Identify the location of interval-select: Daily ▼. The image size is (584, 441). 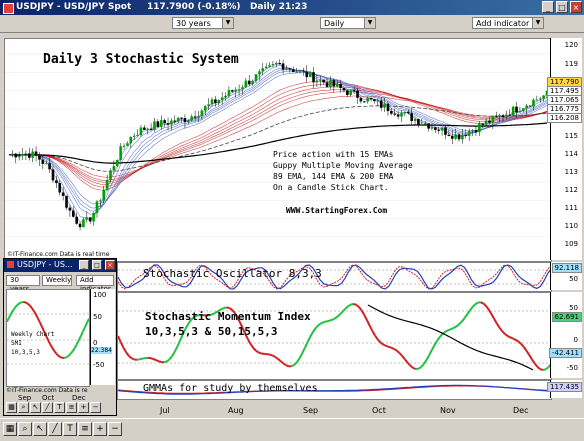
(348, 23).